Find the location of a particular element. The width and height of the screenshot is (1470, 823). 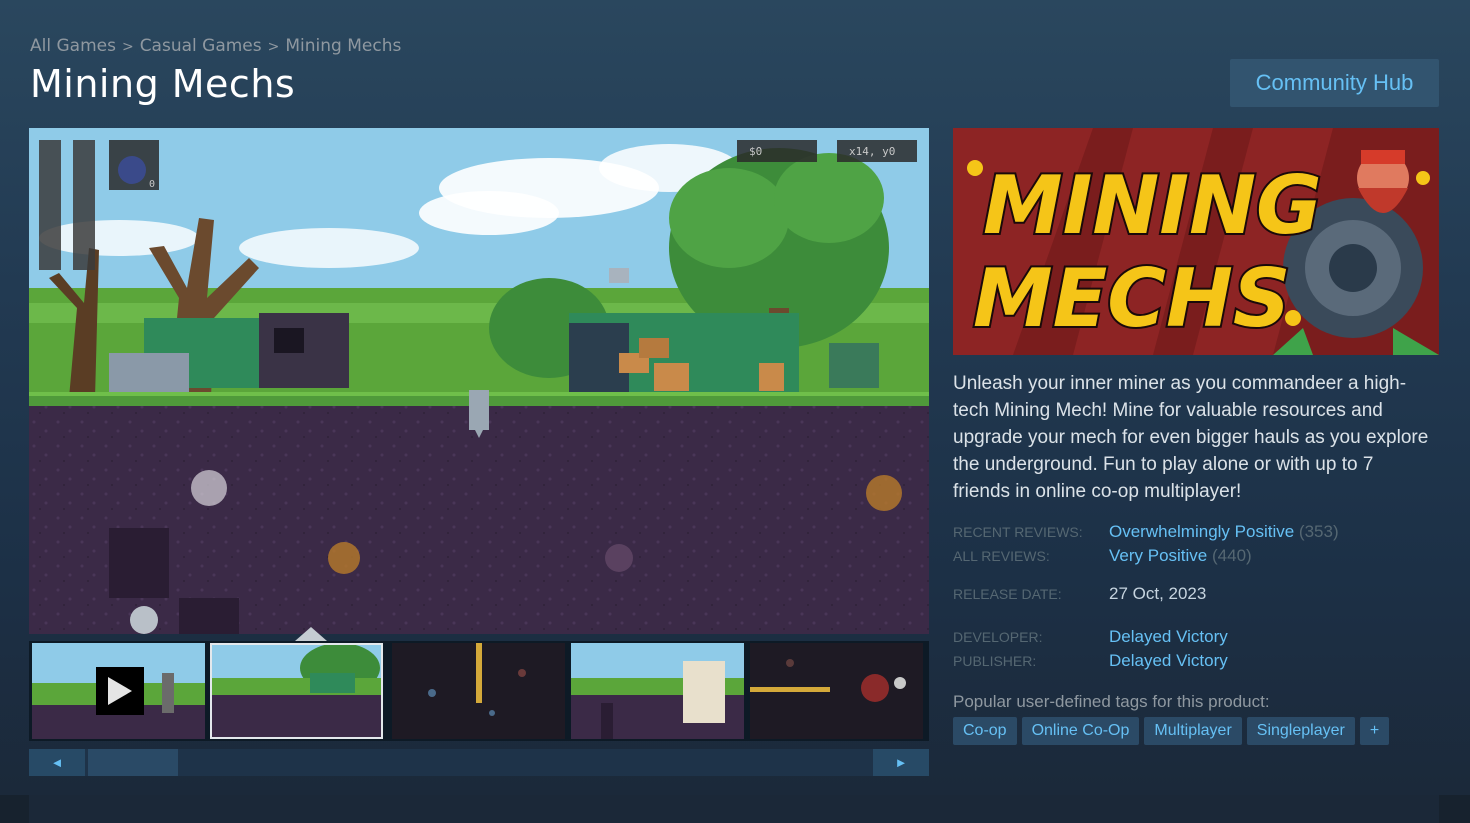

all-reviews-value: Very Positive is located at coordinates (1158, 555).